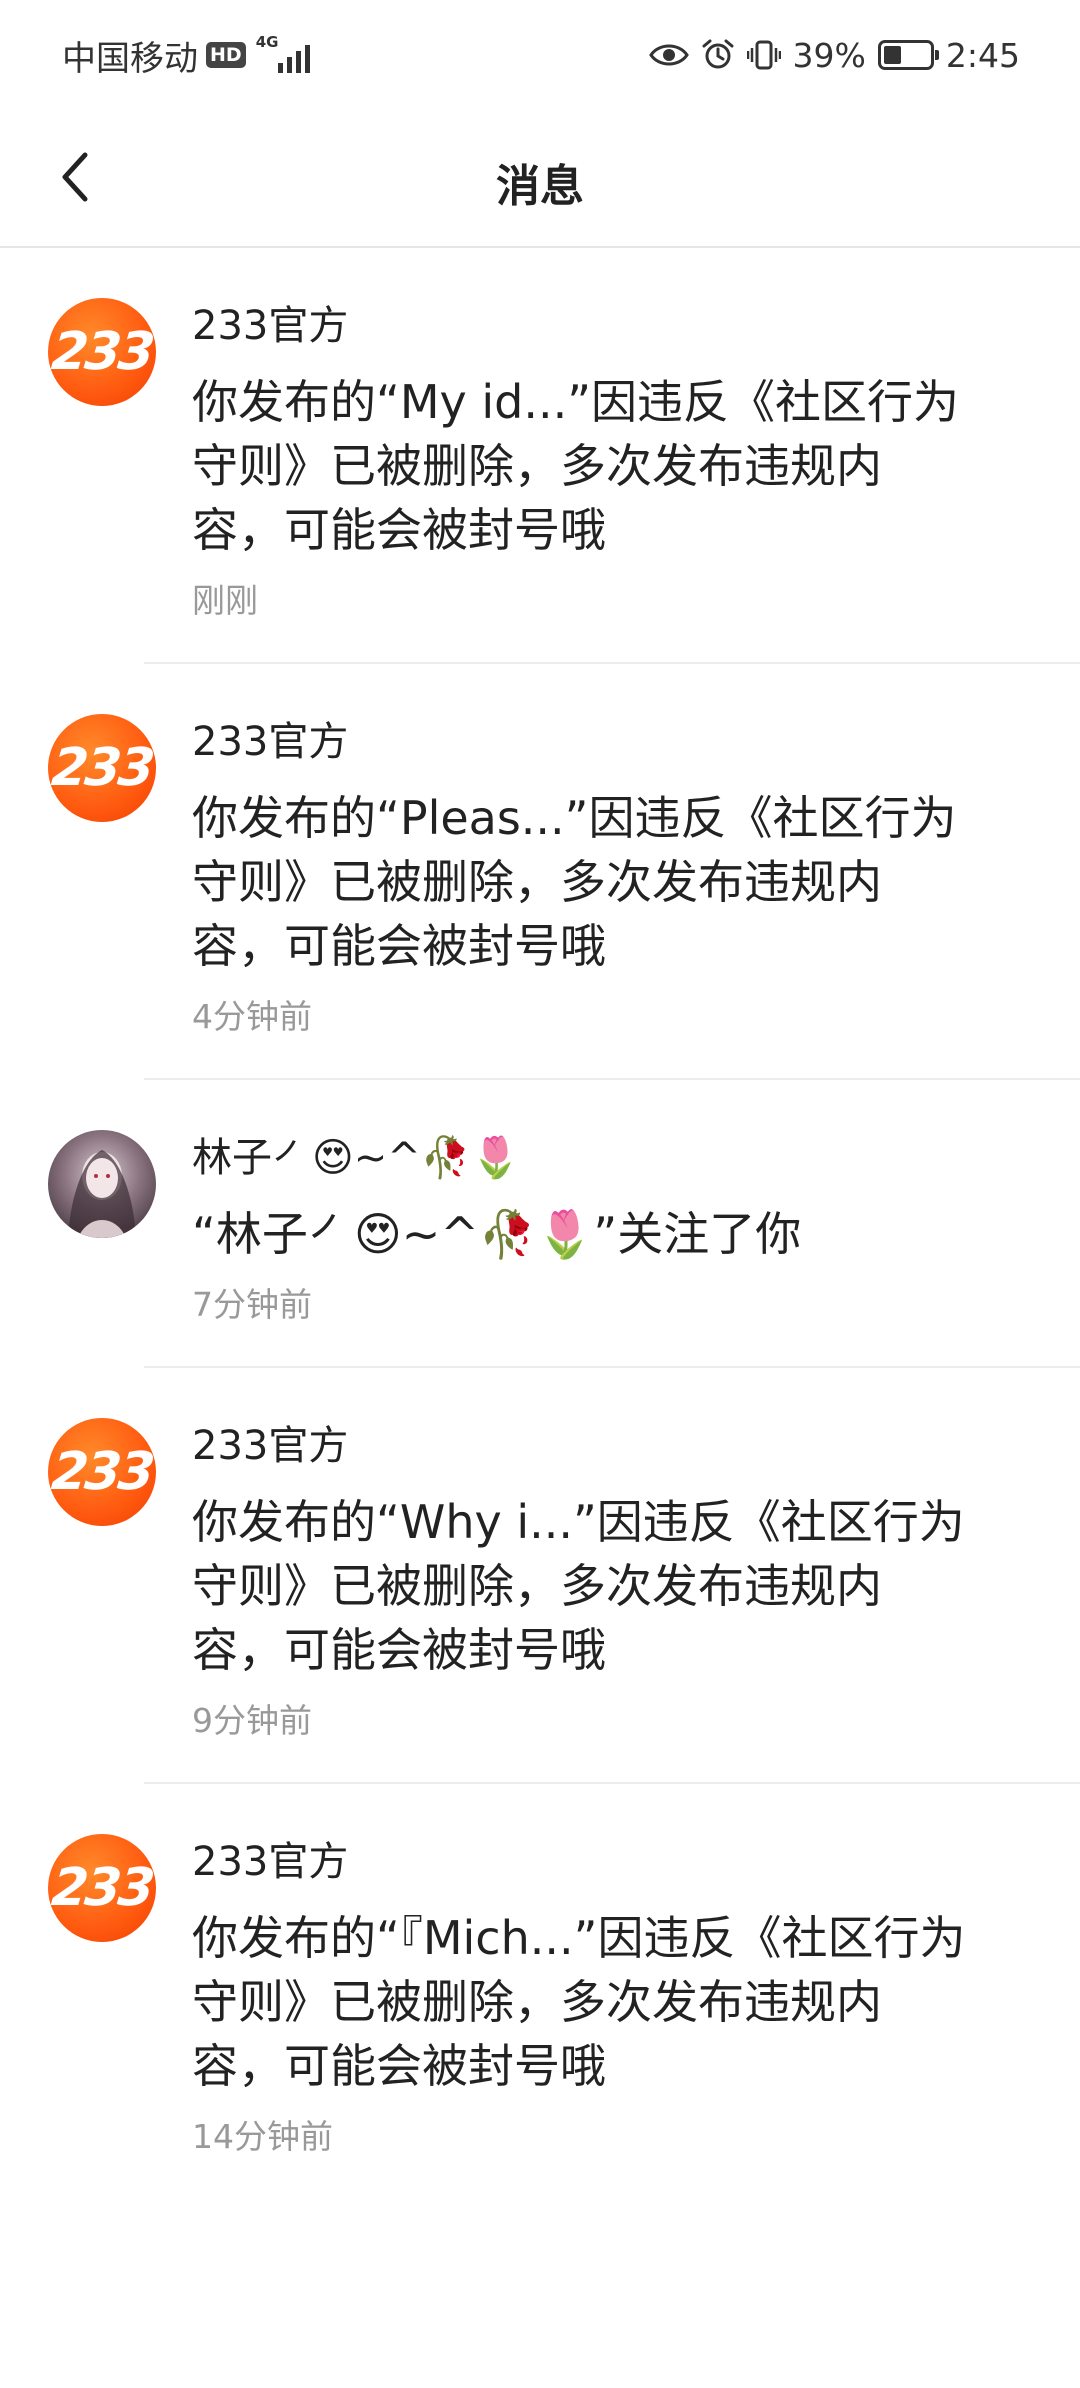 The height and width of the screenshot is (2388, 1080). Describe the element at coordinates (497, 1234) in the screenshot. I see `message-content: “林子㇒😍~^🥀🌷”关注了你` at that location.